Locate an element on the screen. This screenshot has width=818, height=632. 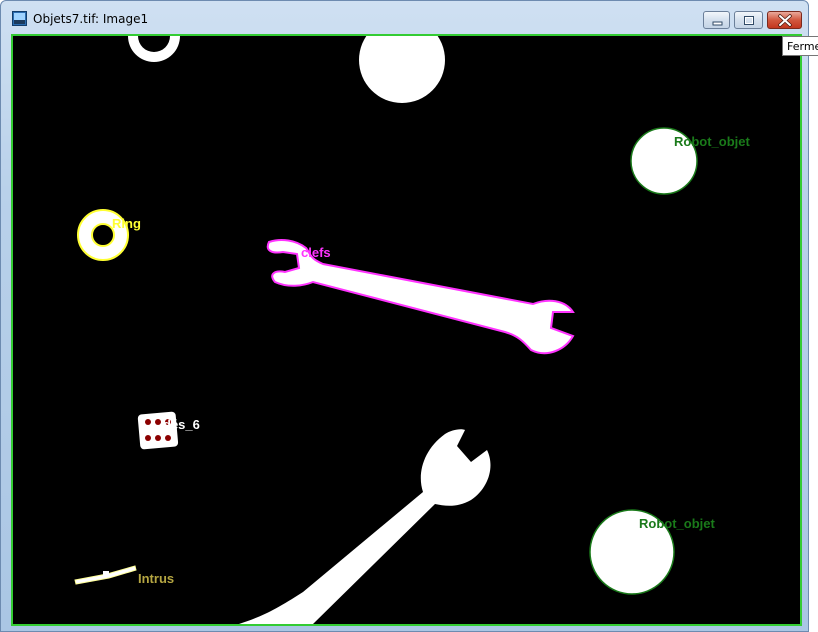
close-tooltip: Fermer is located at coordinates (800, 46).